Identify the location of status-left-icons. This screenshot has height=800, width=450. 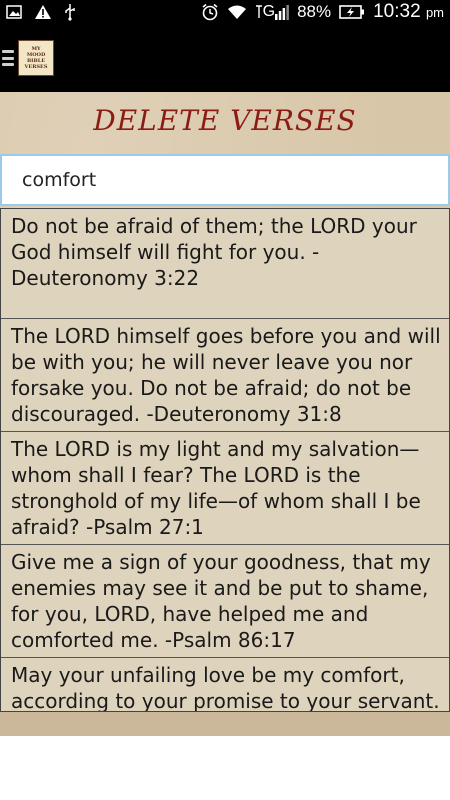
(41, 12).